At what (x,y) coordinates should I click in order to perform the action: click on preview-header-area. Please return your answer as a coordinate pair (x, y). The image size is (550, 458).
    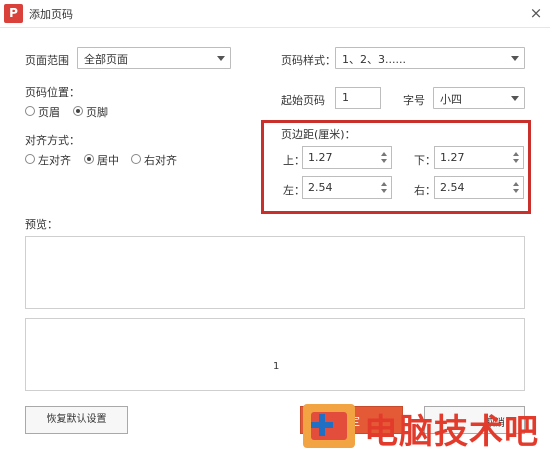
    Looking at the image, I should click on (275, 272).